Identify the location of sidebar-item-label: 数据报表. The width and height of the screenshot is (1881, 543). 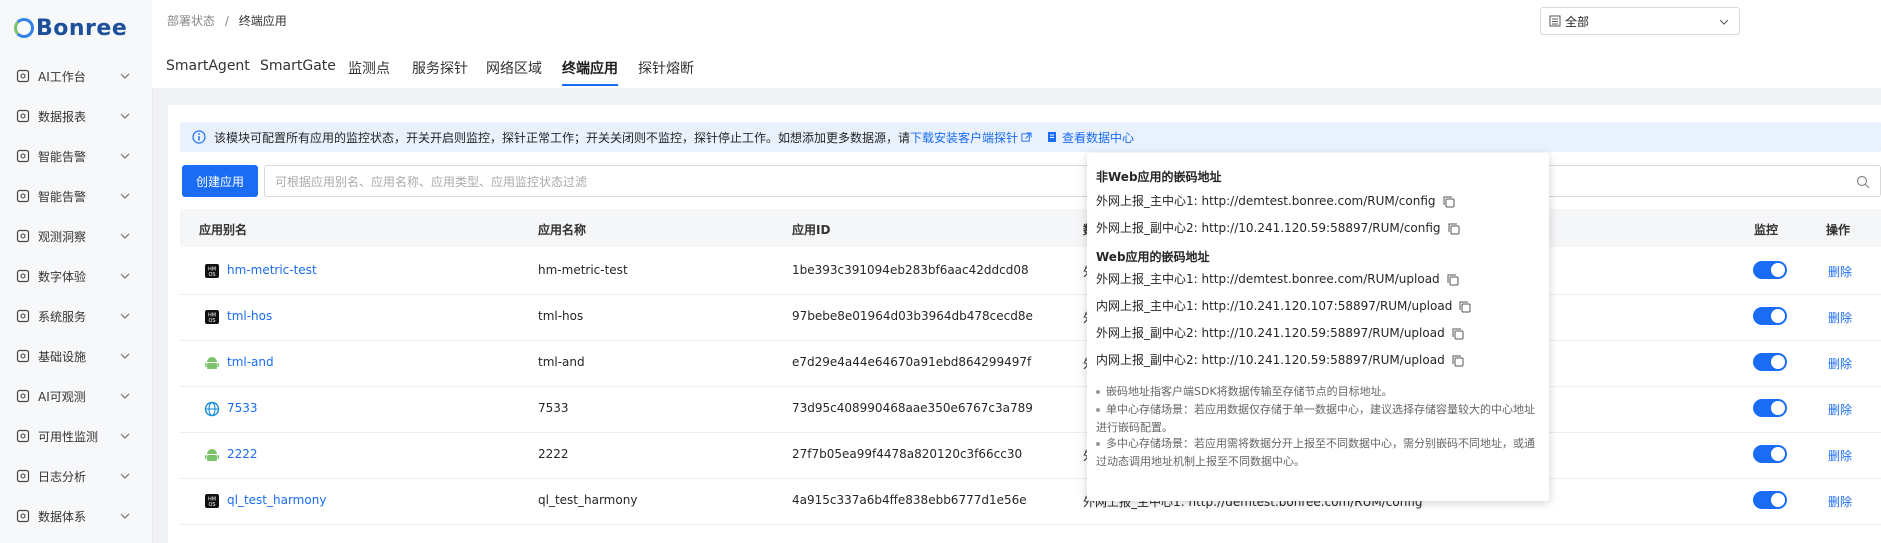
(62, 116).